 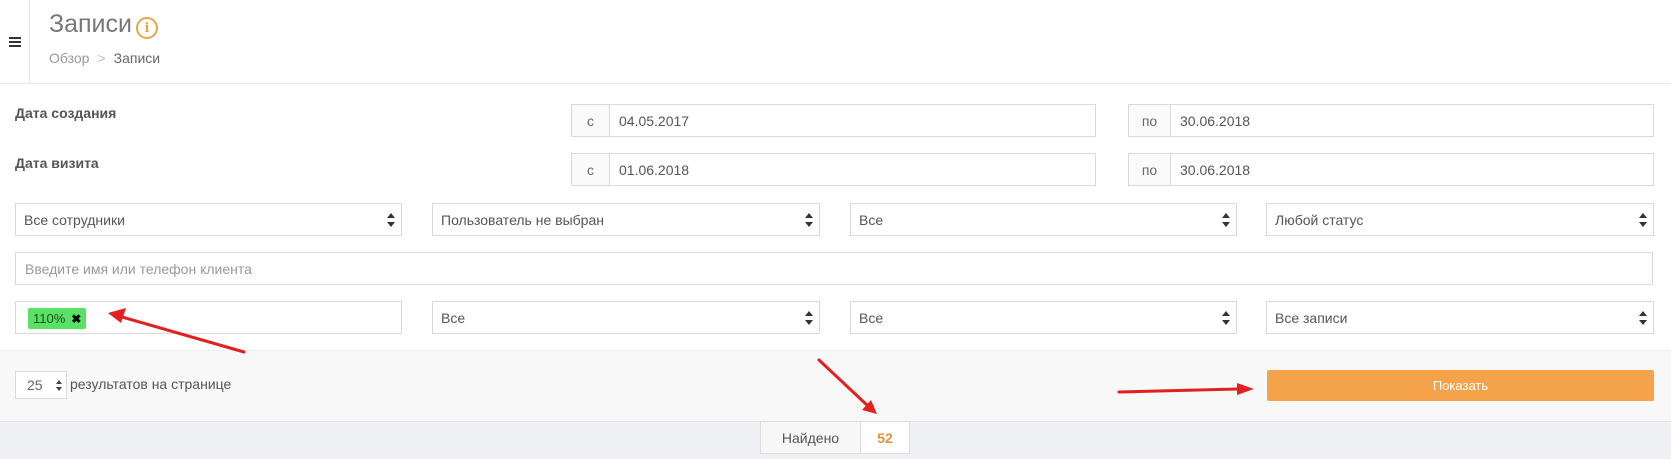 I want to click on records-type-select: Все записи, so click(x=1460, y=317).